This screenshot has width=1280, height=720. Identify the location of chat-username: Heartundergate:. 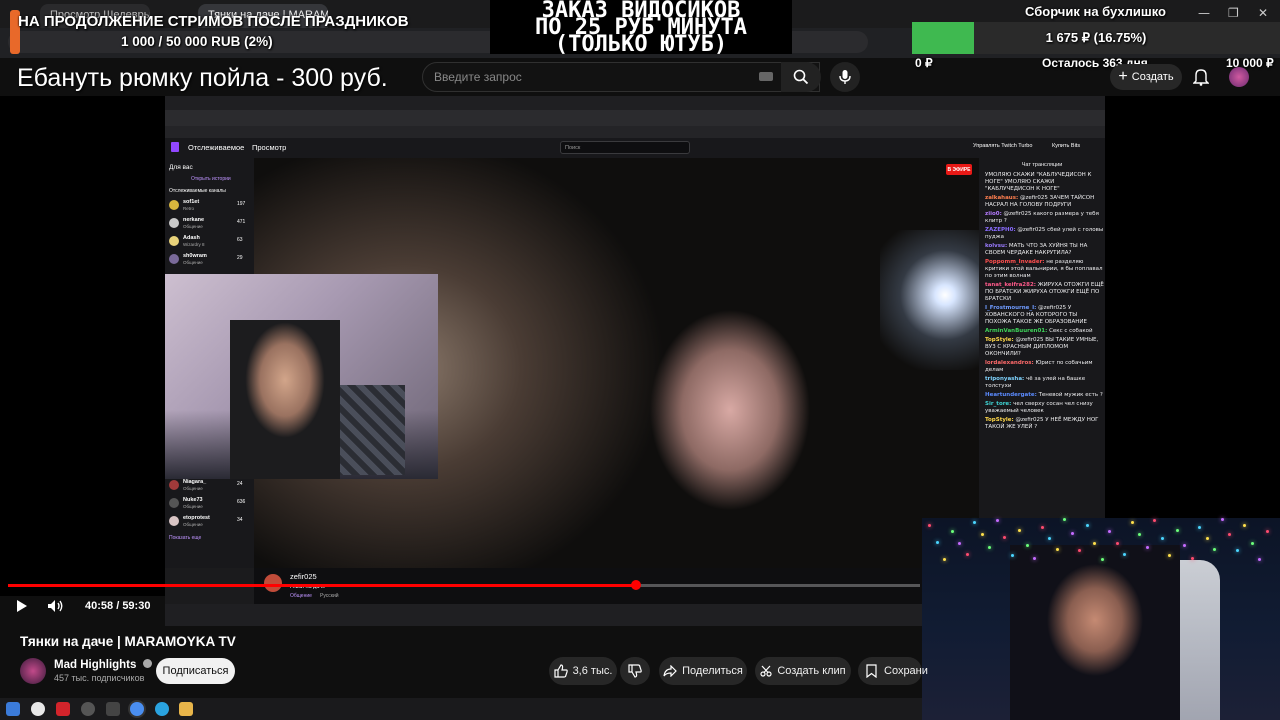
(1011, 395).